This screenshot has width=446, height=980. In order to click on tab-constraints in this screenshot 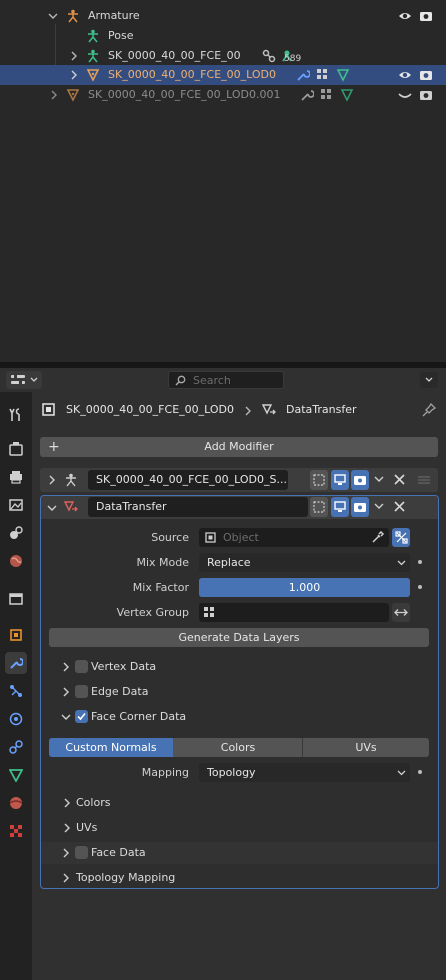, I will do `click(16, 747)`.